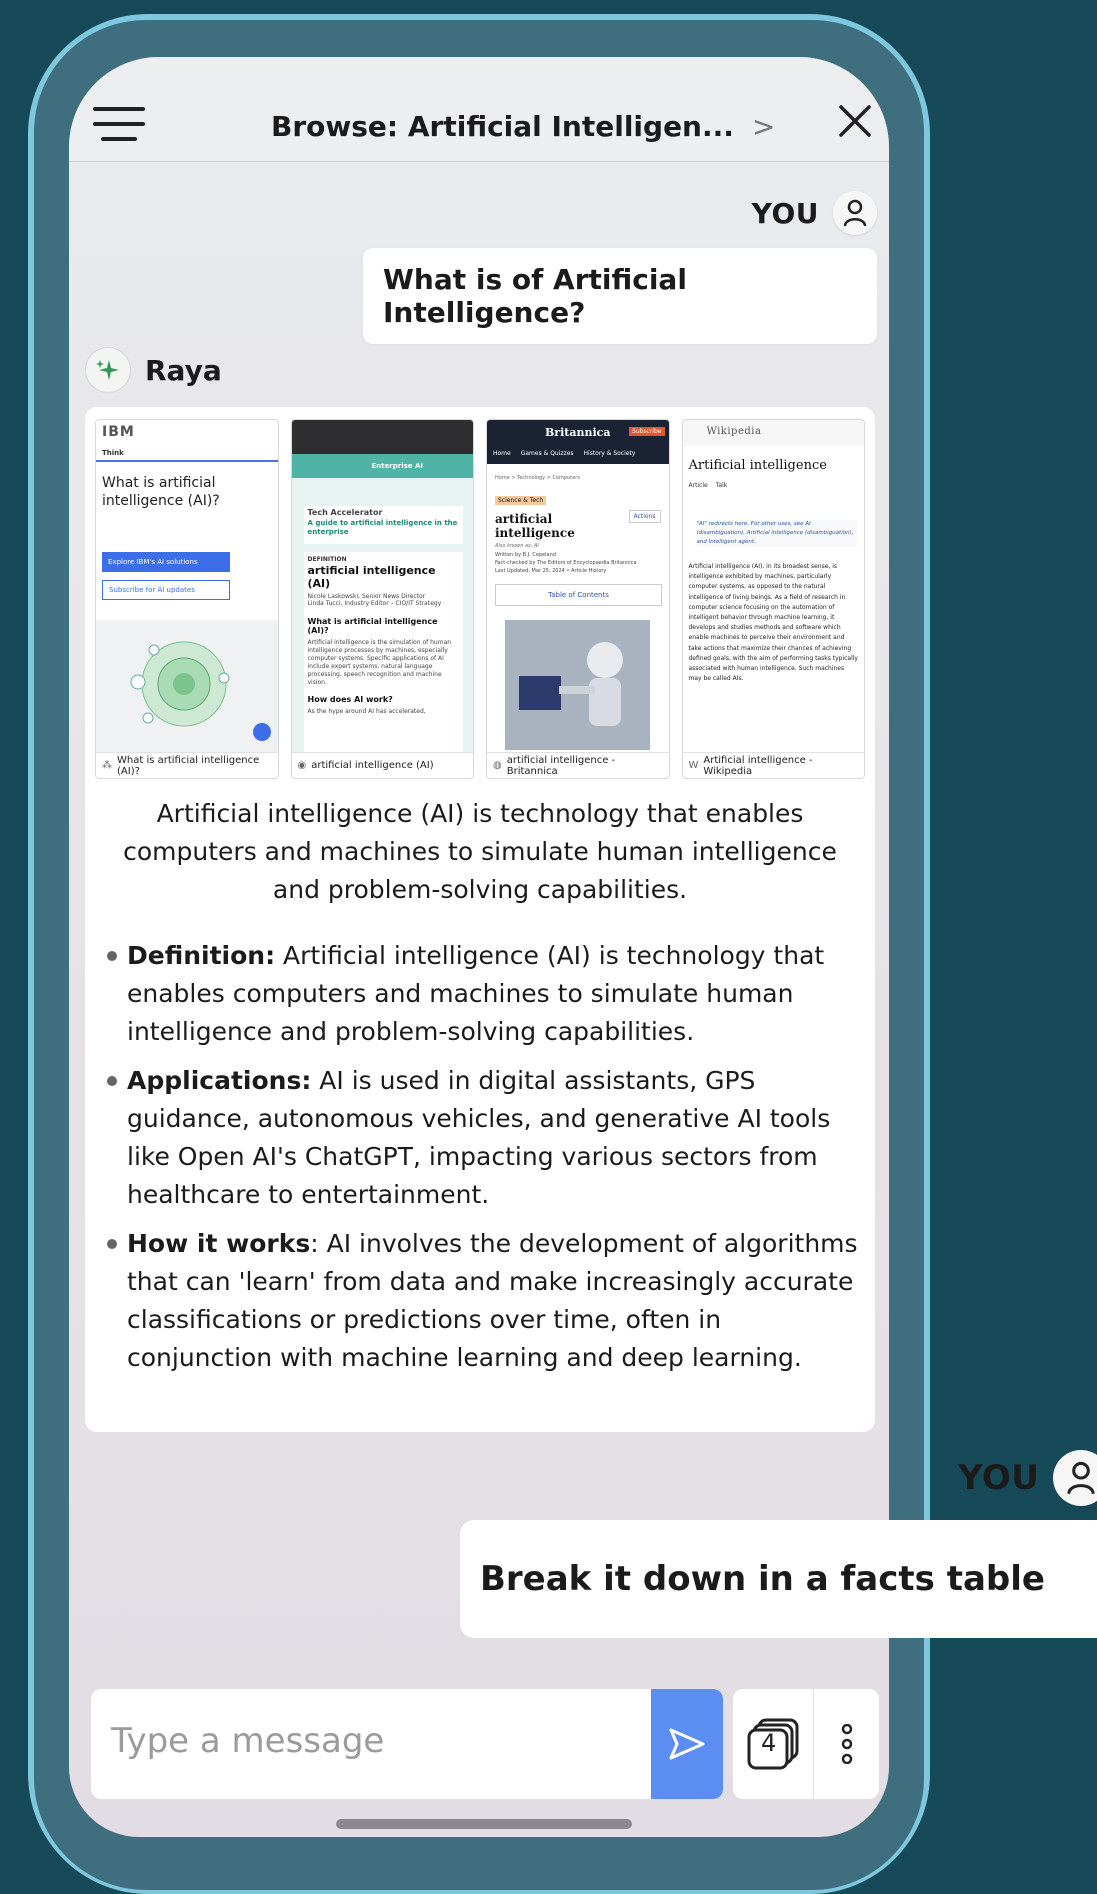  Describe the element at coordinates (763, 126) in the screenshot. I see `chevron-right-icon: >` at that location.